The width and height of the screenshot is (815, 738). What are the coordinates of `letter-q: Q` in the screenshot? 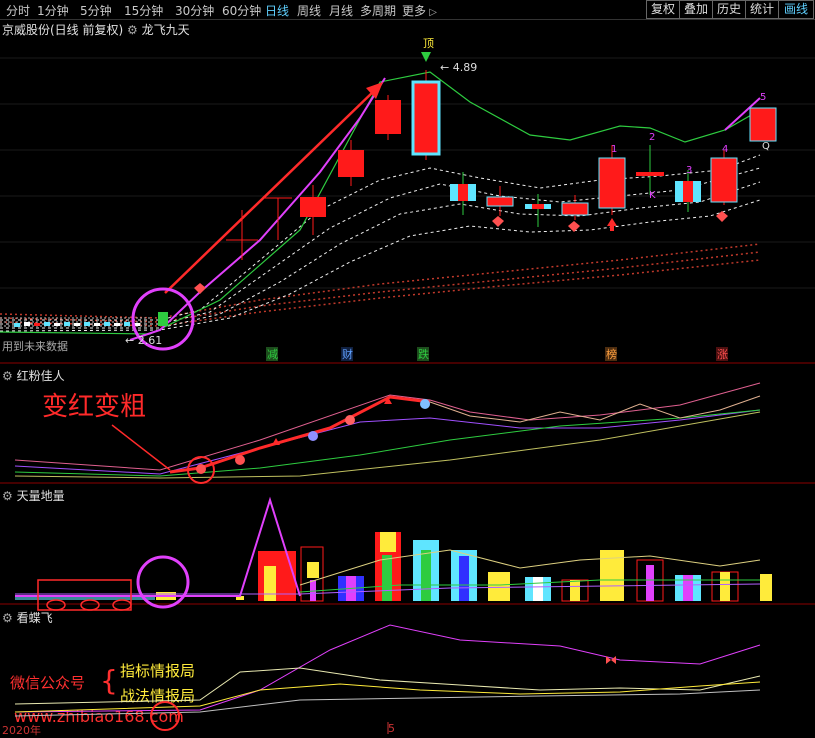 It's located at (766, 146).